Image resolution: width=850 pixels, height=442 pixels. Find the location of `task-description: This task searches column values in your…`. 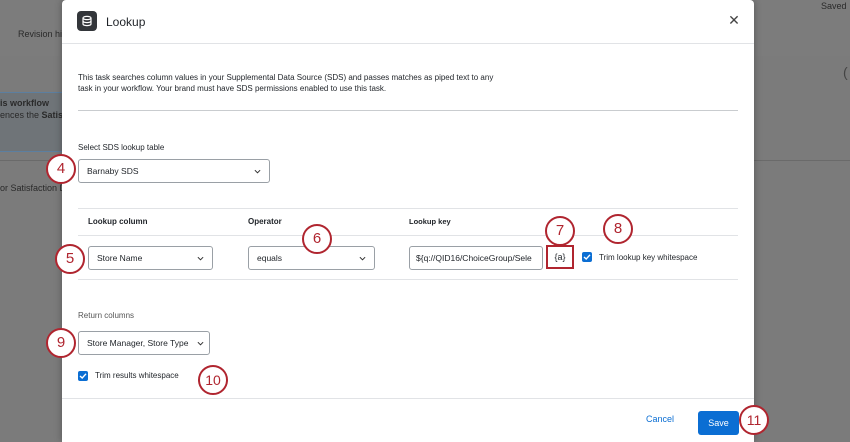

task-description: This task searches column values in your… is located at coordinates (286, 83).